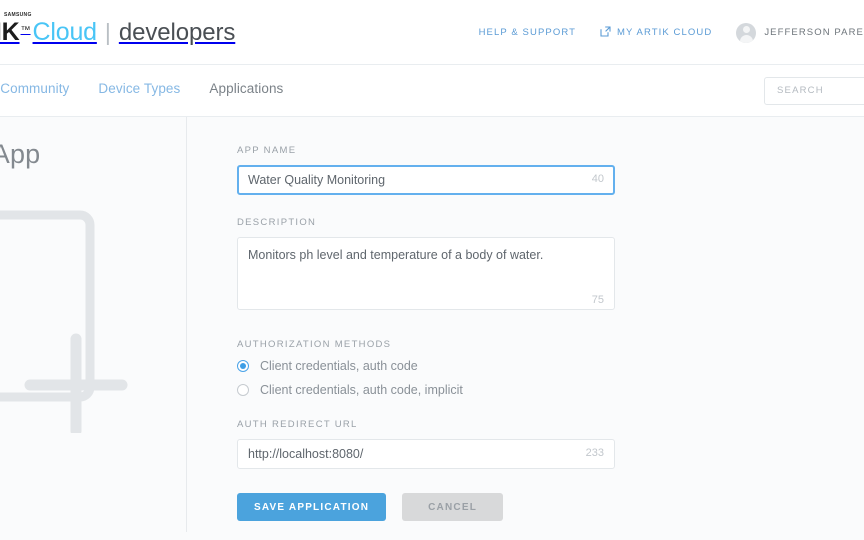 This screenshot has height=540, width=864. What do you see at coordinates (746, 32) in the screenshot?
I see `user-avatar-icon` at bounding box center [746, 32].